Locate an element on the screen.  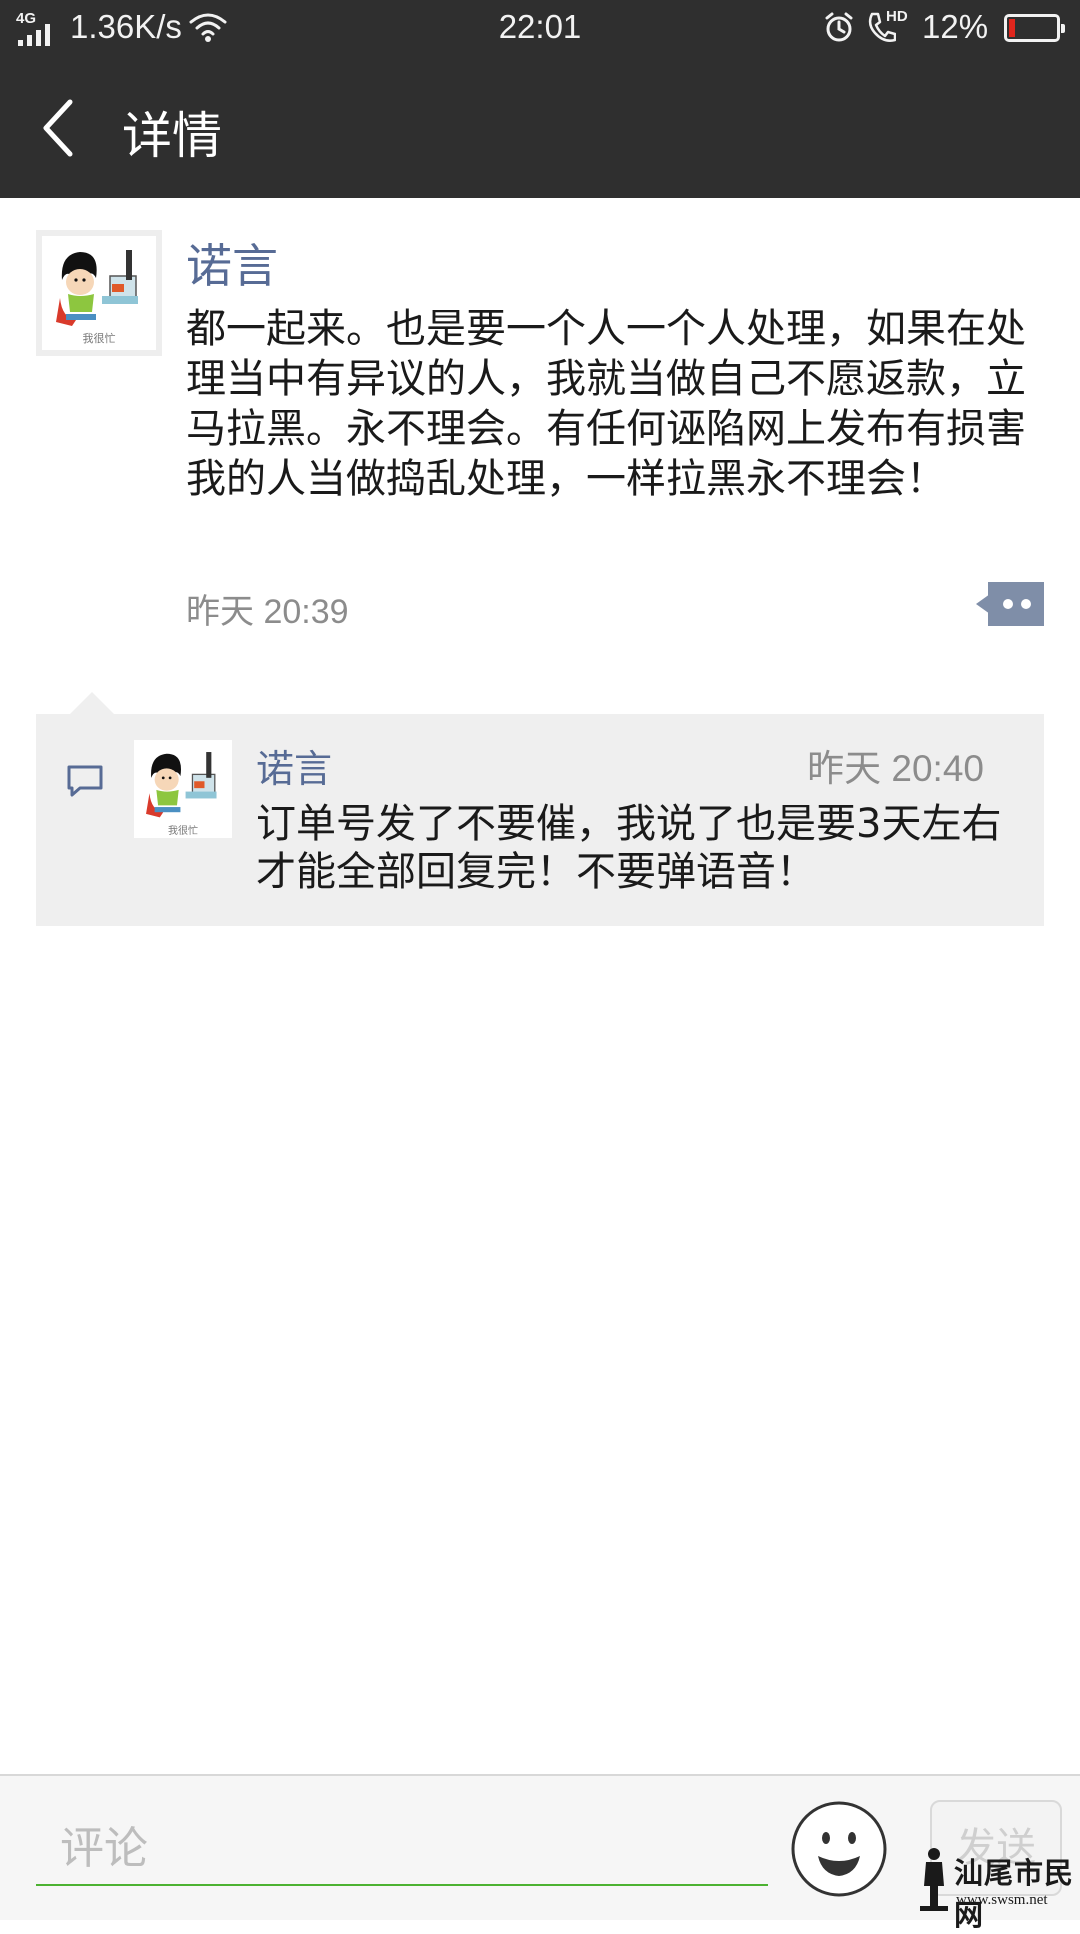
comment-author-name: 诺言 is located at coordinates (294, 765).